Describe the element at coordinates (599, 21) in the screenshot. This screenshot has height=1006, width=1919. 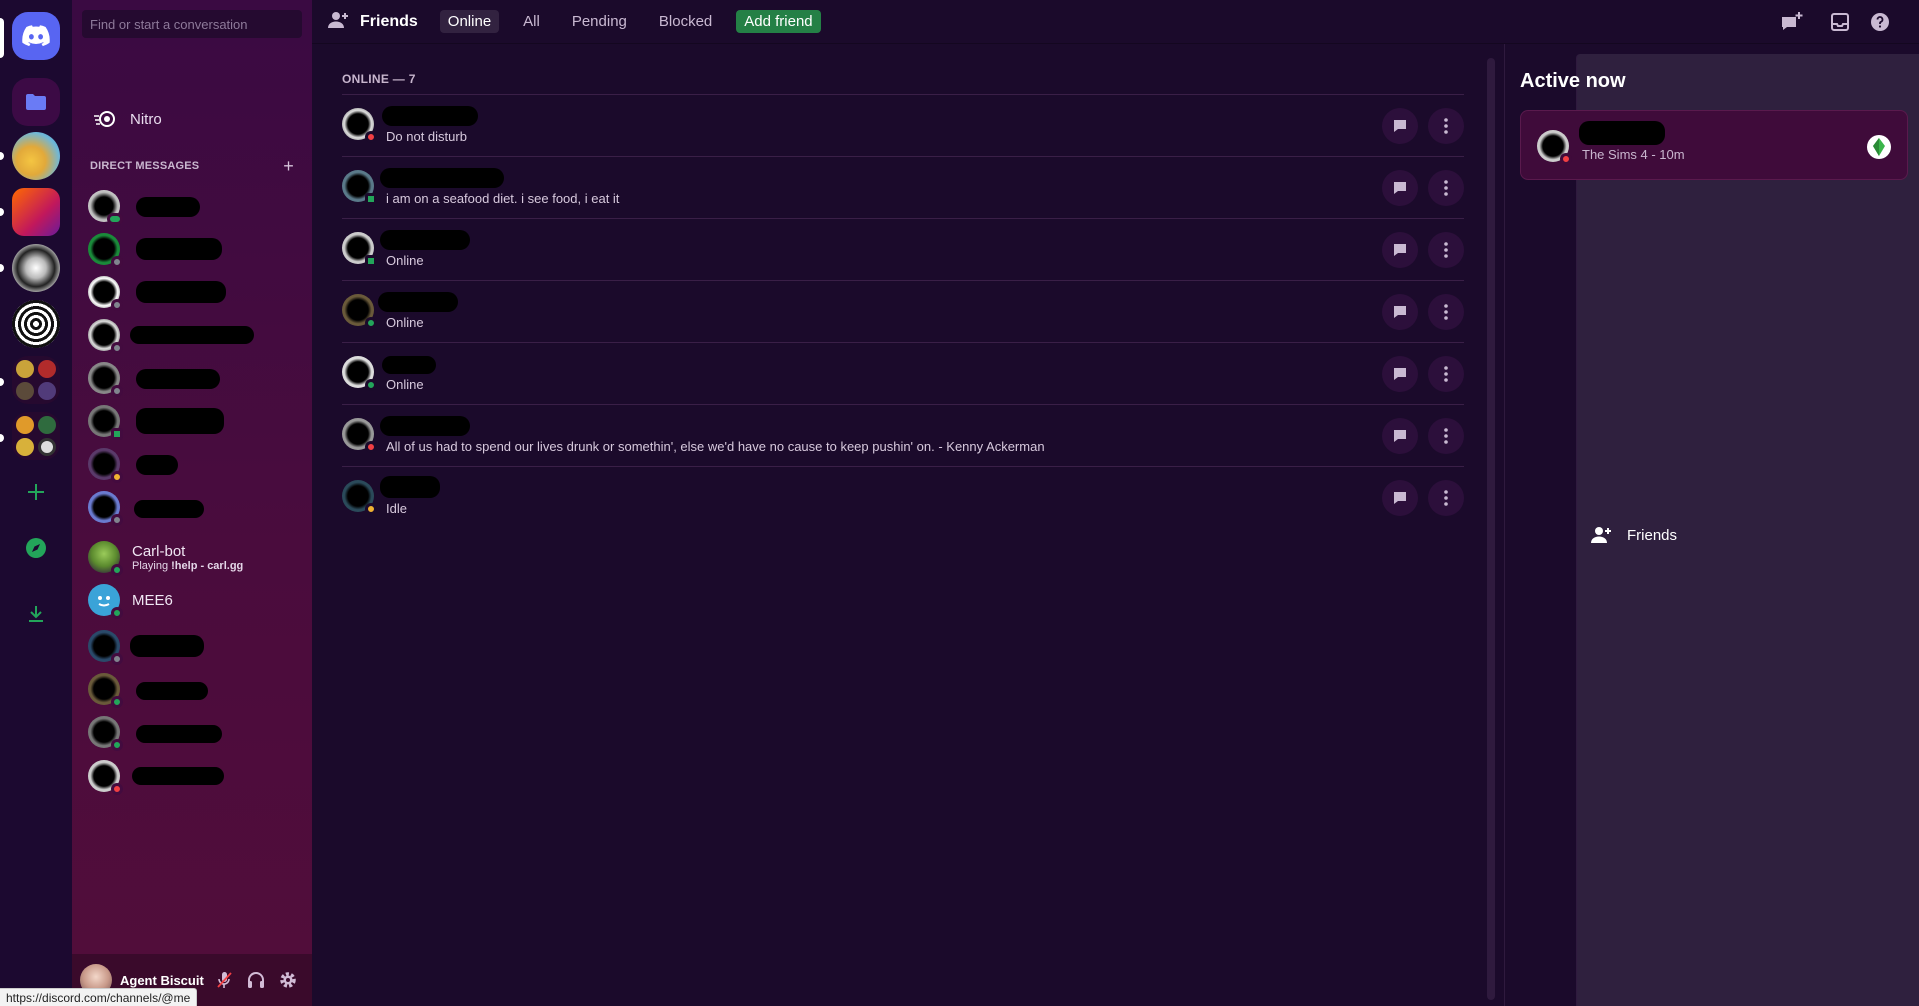
I see `tab-pending: Pending` at that location.